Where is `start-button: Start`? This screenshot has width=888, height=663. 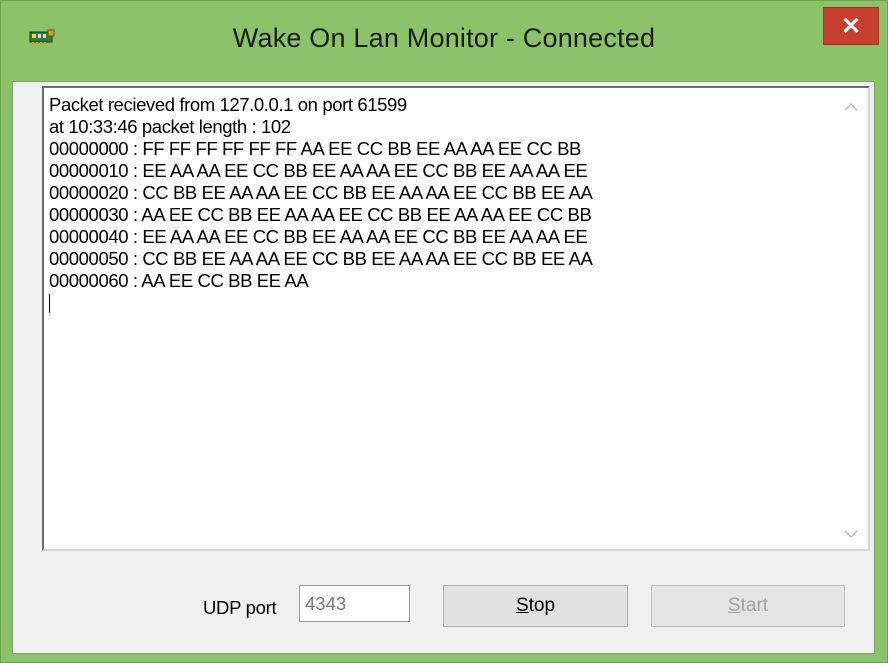
start-button: Start is located at coordinates (748, 606).